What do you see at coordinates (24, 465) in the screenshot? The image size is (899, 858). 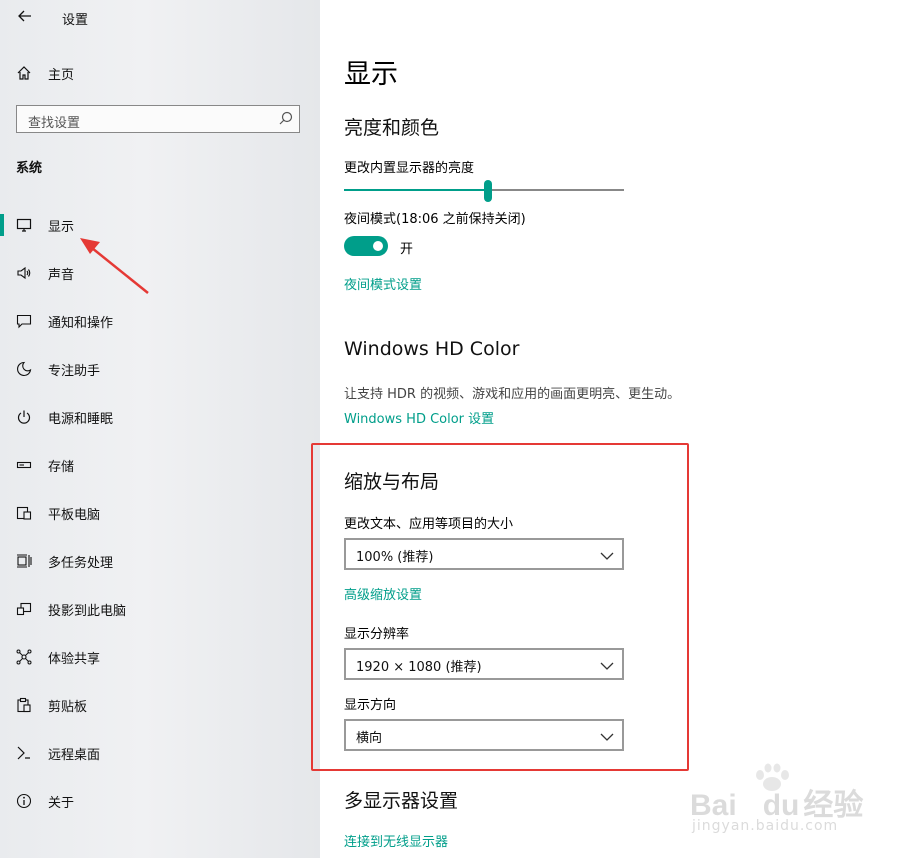 I see `storage-icon` at bounding box center [24, 465].